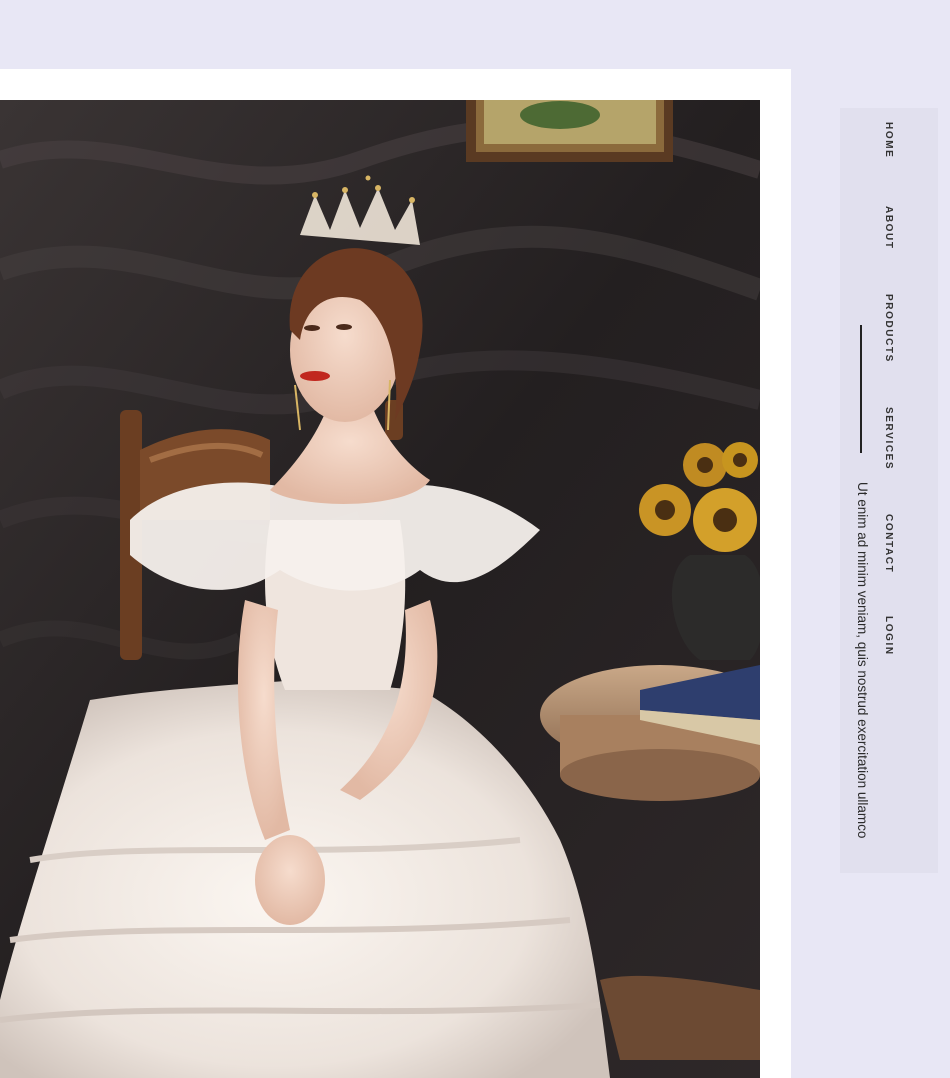 Image resolution: width=950 pixels, height=1078 pixels. Describe the element at coordinates (888, 328) in the screenshot. I see `nav-item-label: PRODUCTS` at that location.